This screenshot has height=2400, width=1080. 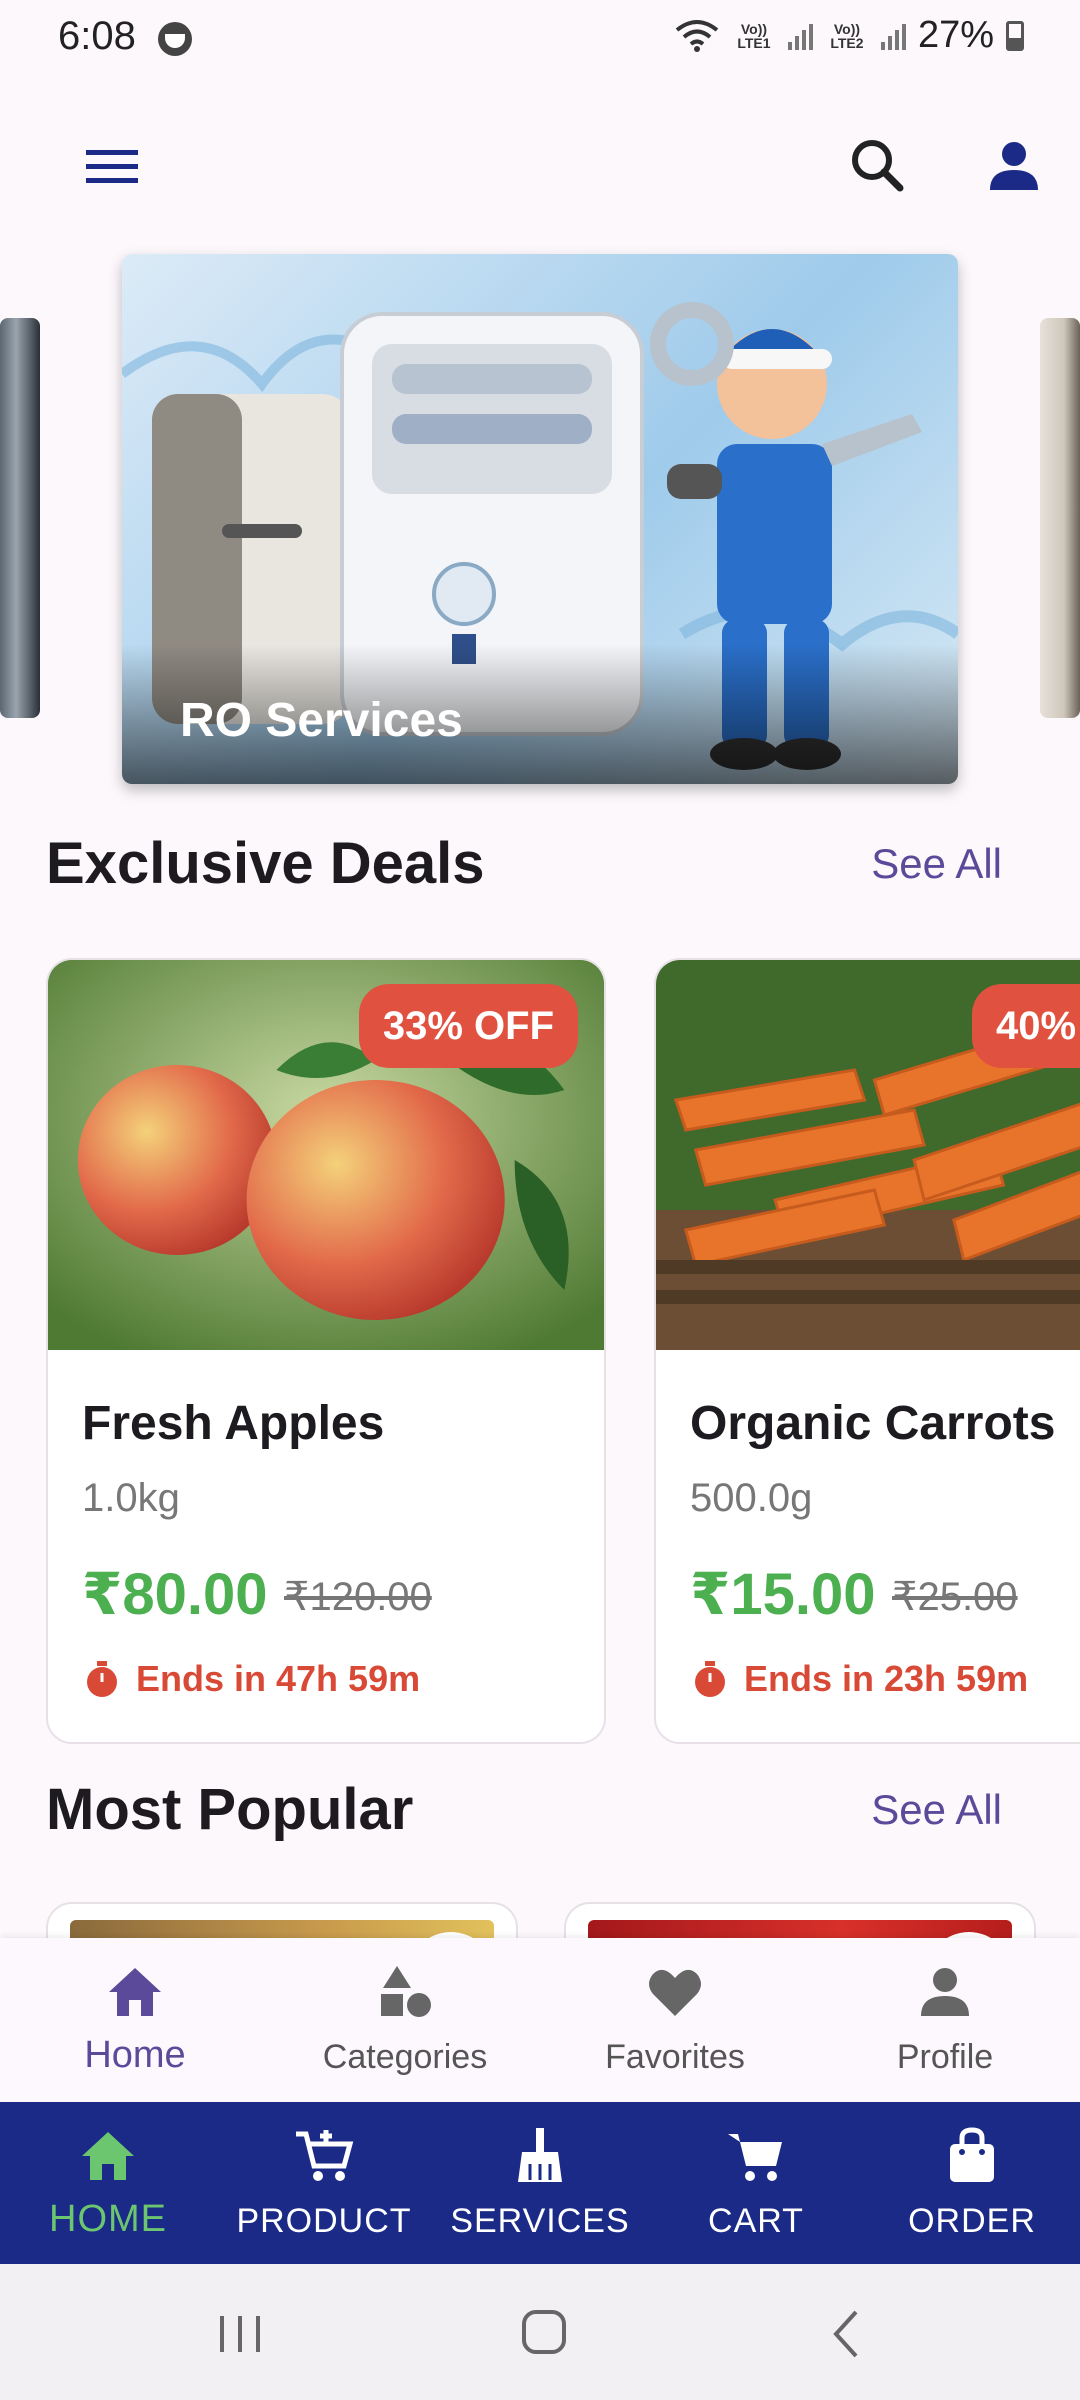 I want to click on timer-text: Ends in 23h 59m, so click(x=886, y=1678).